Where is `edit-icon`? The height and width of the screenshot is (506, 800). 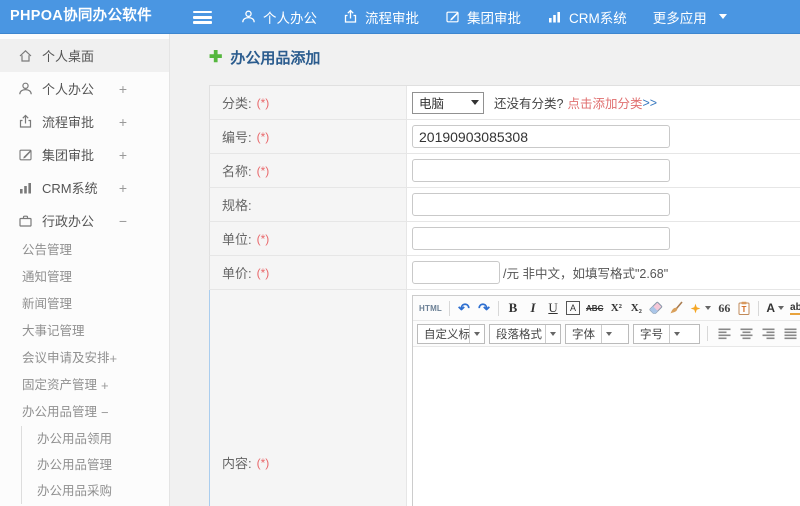 edit-icon is located at coordinates (452, 17).